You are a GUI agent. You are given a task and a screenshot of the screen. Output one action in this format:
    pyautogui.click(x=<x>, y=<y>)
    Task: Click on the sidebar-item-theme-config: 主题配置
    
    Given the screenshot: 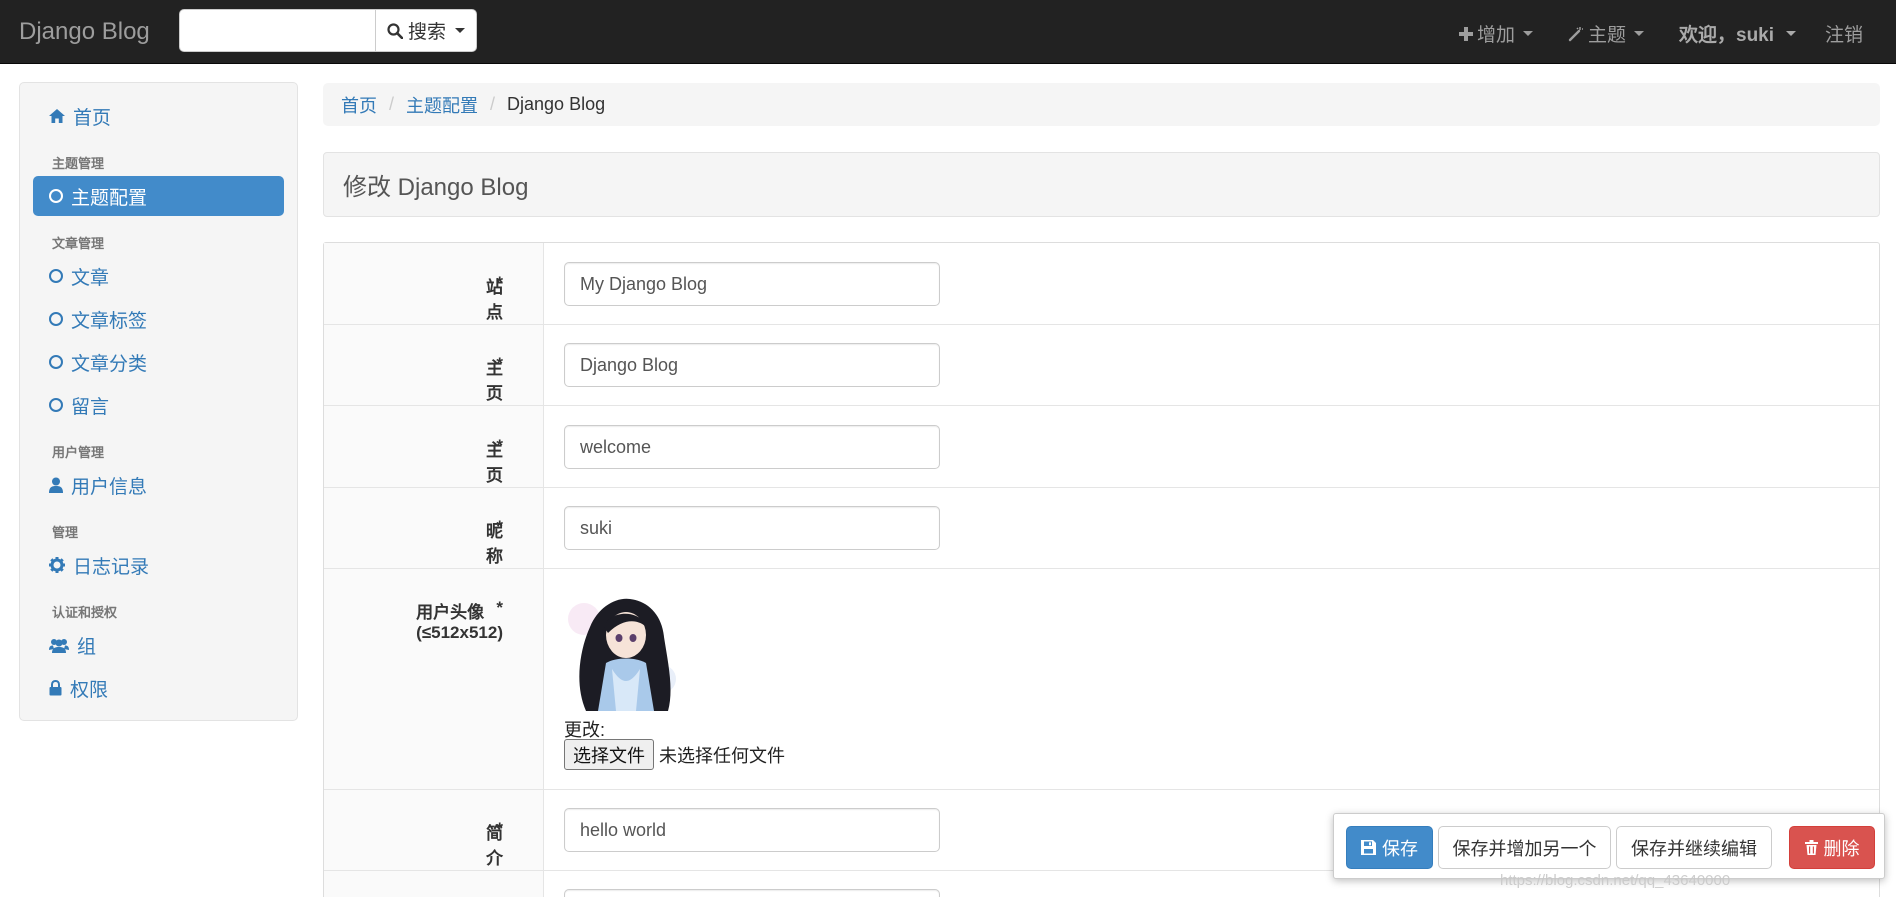 What is the action you would take?
    pyautogui.click(x=158, y=196)
    